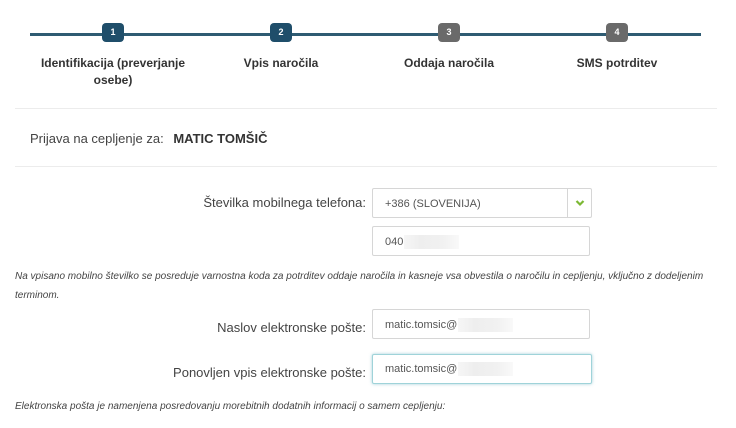  I want to click on country-code-select: +386 (SLOVENIJA), so click(482, 203).